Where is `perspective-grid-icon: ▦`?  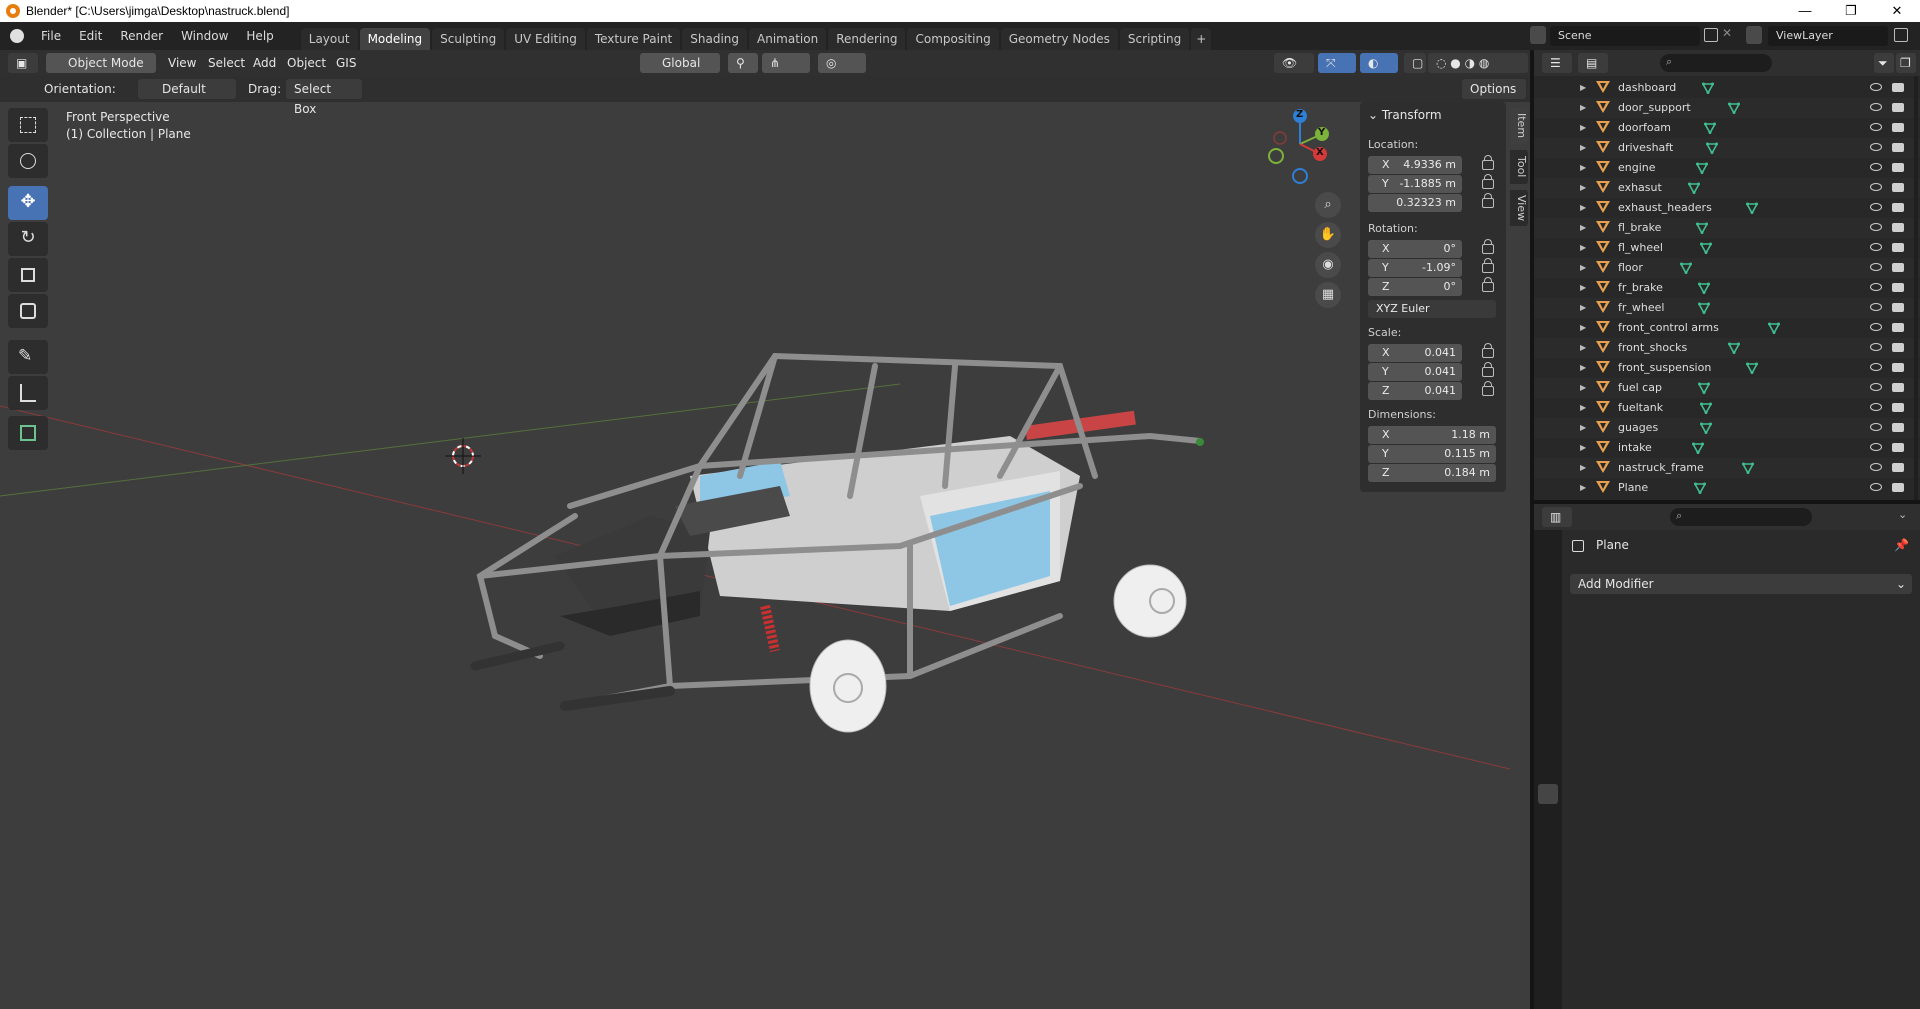 perspective-grid-icon: ▦ is located at coordinates (1328, 295).